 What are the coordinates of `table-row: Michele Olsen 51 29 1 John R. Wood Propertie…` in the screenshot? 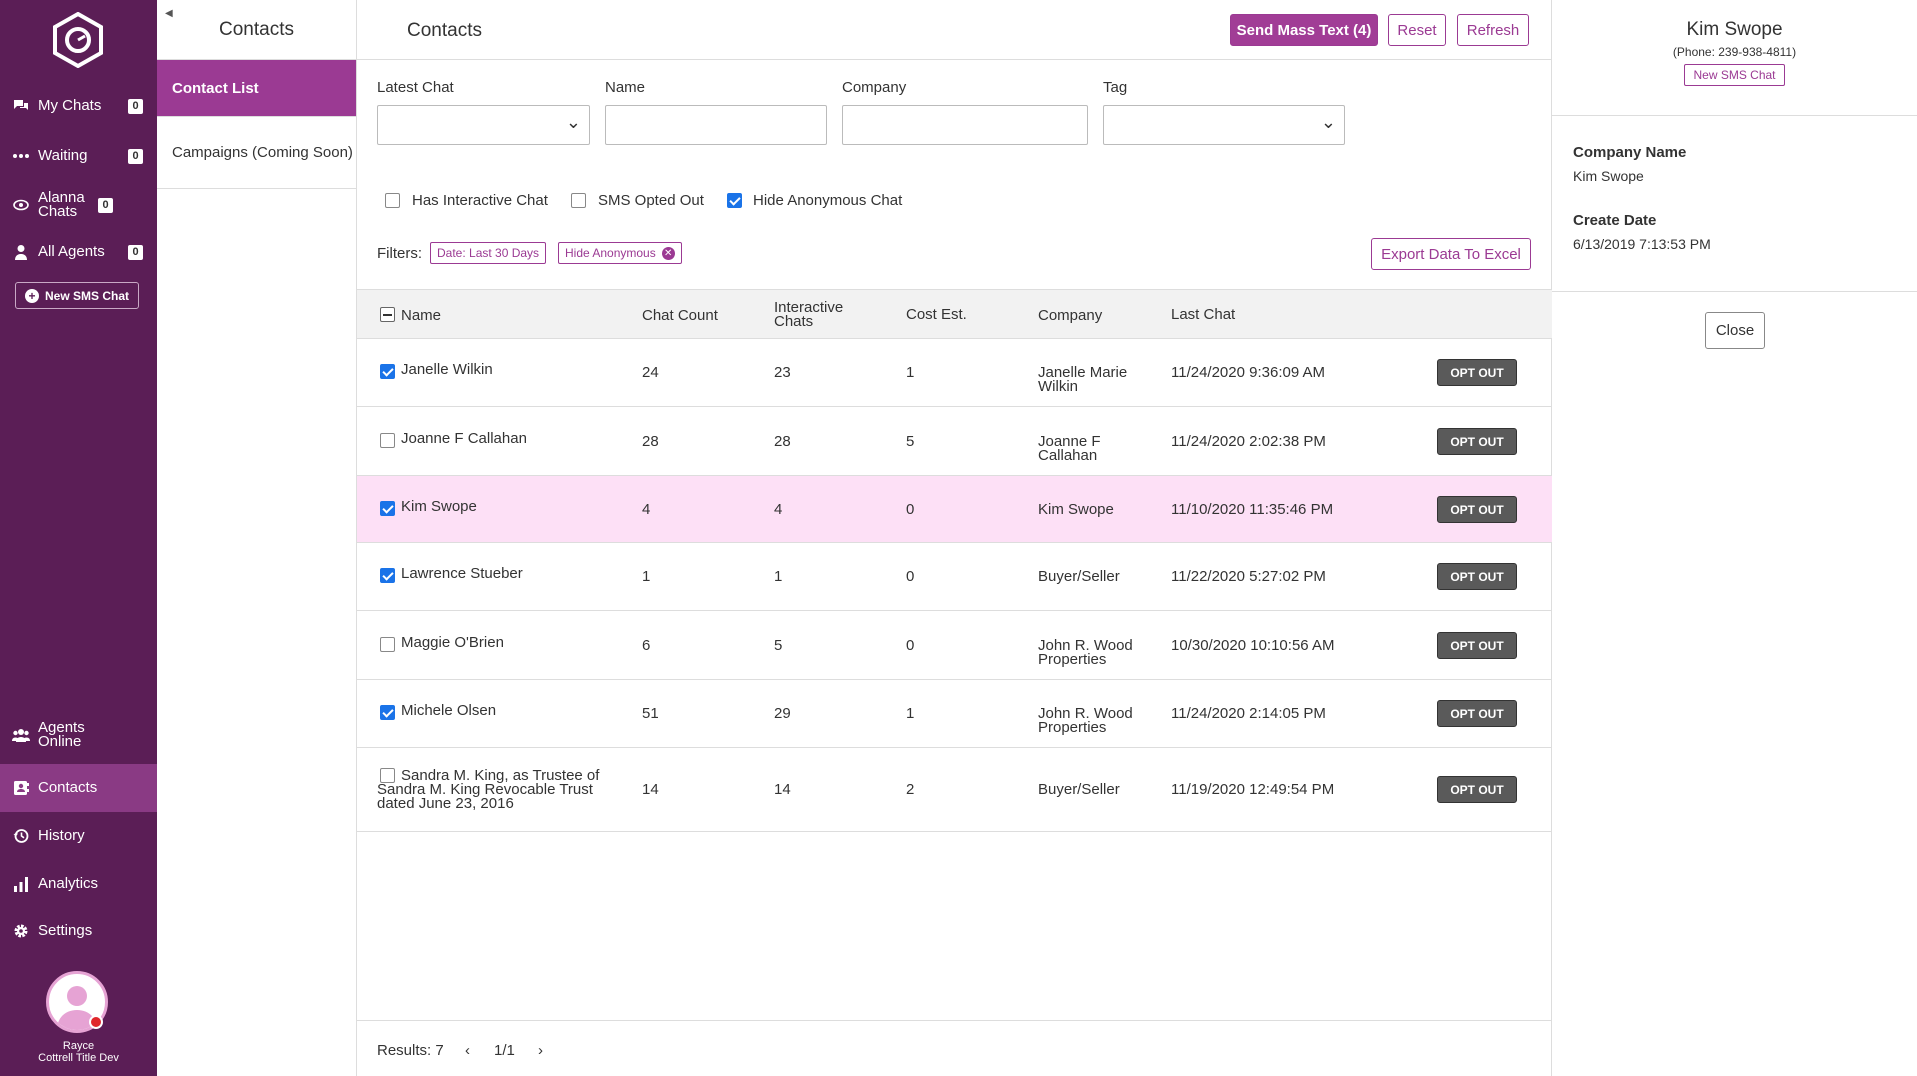 It's located at (954, 714).